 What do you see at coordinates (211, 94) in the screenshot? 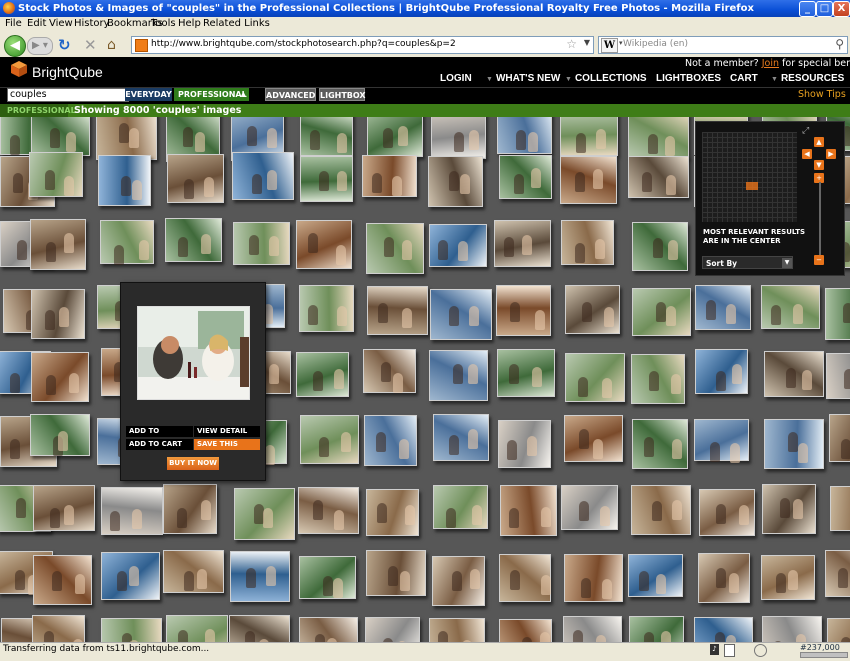
I see `tab-professional: PROFESSIONAL ▲` at bounding box center [211, 94].